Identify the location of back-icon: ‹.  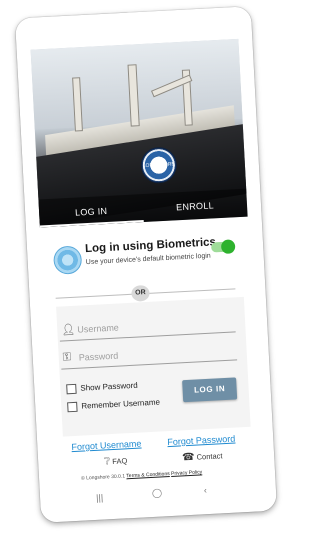
(206, 490).